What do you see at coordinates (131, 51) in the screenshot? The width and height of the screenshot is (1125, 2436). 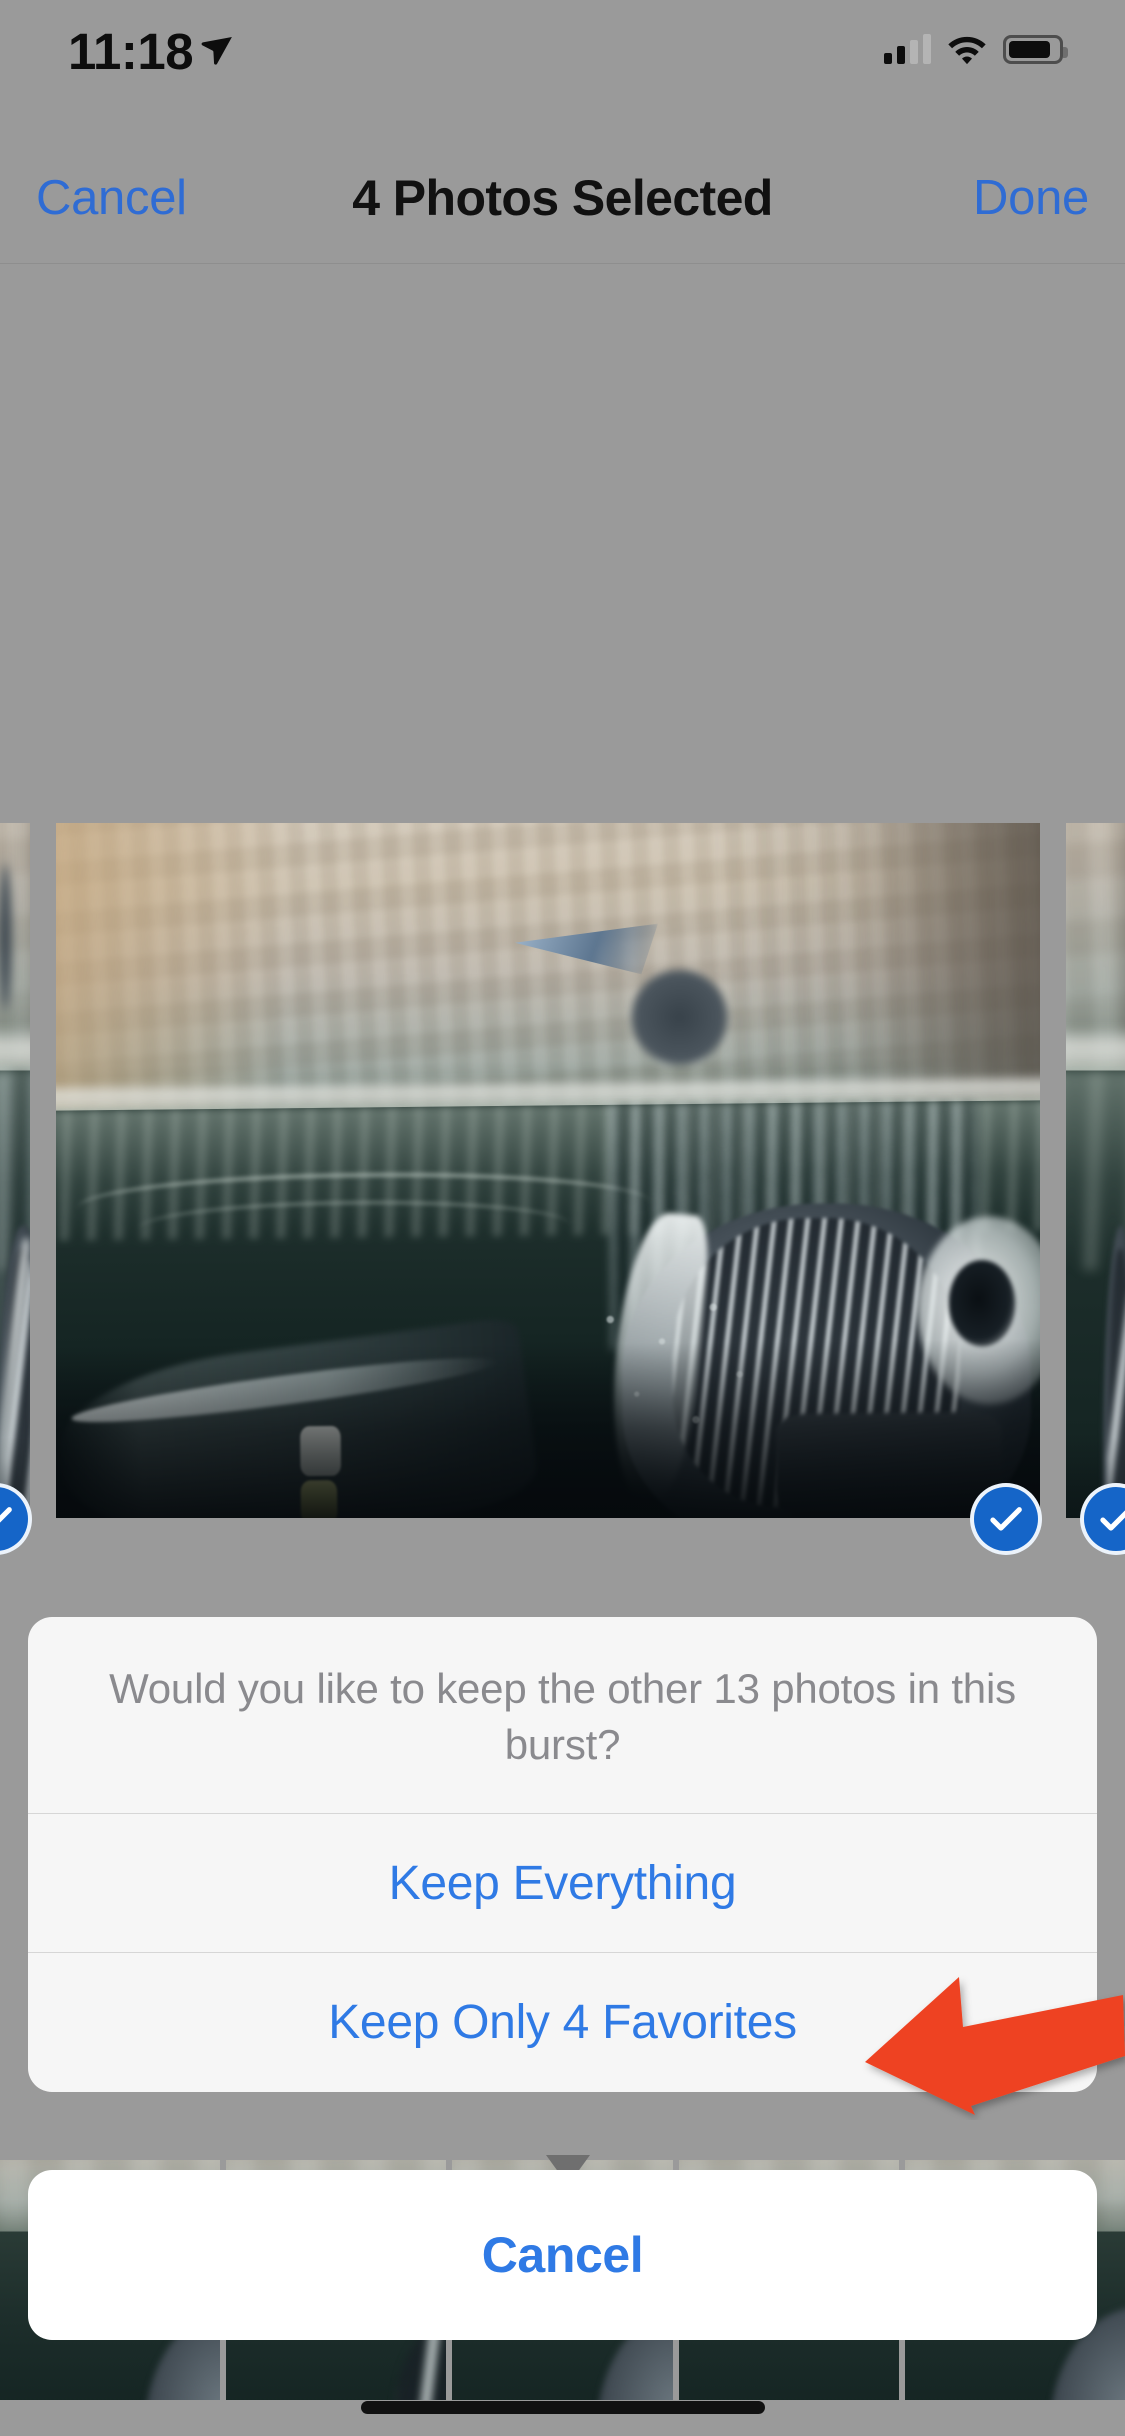 I see `status-bar-time: 11:18` at bounding box center [131, 51].